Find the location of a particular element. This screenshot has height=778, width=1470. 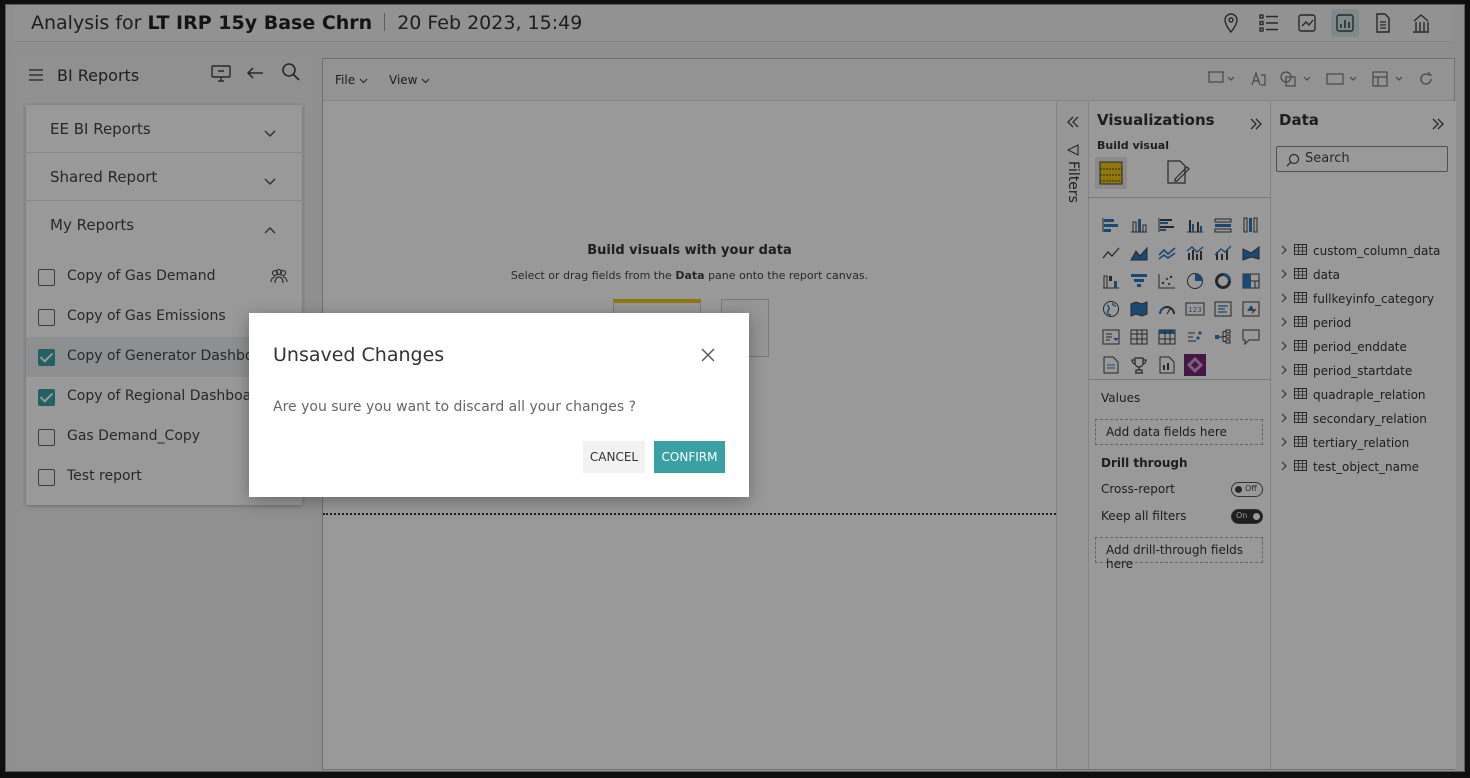

dialog-title: Unsaved Changes is located at coordinates (359, 355).